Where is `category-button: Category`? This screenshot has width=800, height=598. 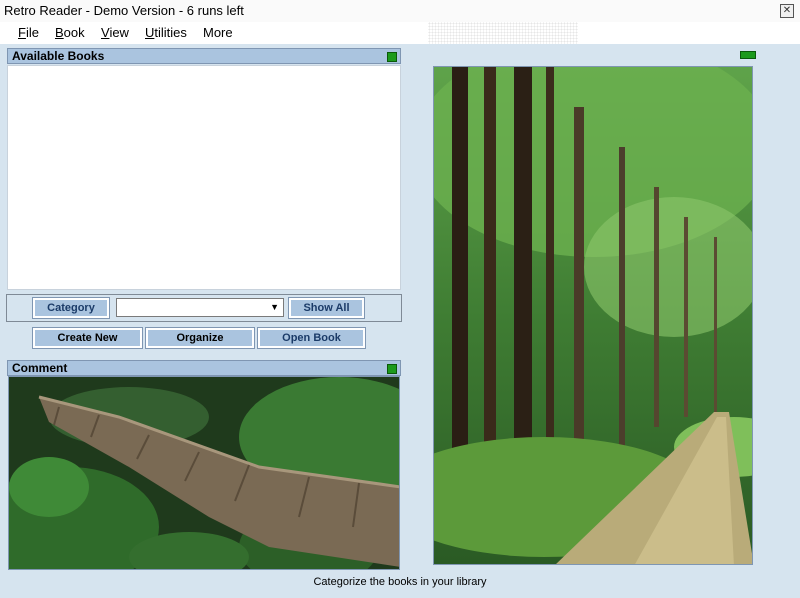
category-button: Category is located at coordinates (71, 308).